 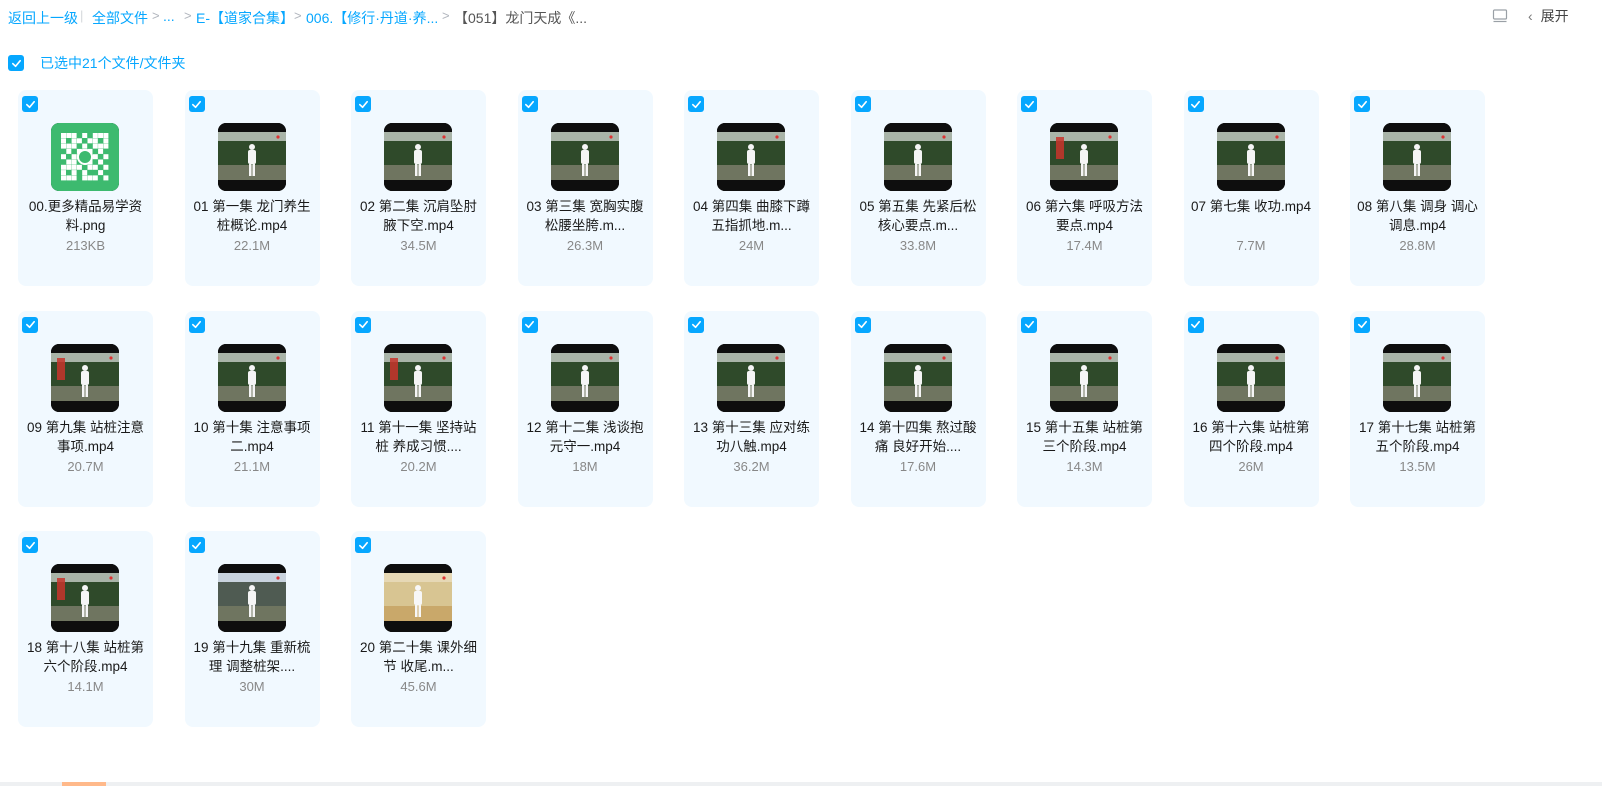 What do you see at coordinates (85, 245) in the screenshot?
I see `file-size: 213KB` at bounding box center [85, 245].